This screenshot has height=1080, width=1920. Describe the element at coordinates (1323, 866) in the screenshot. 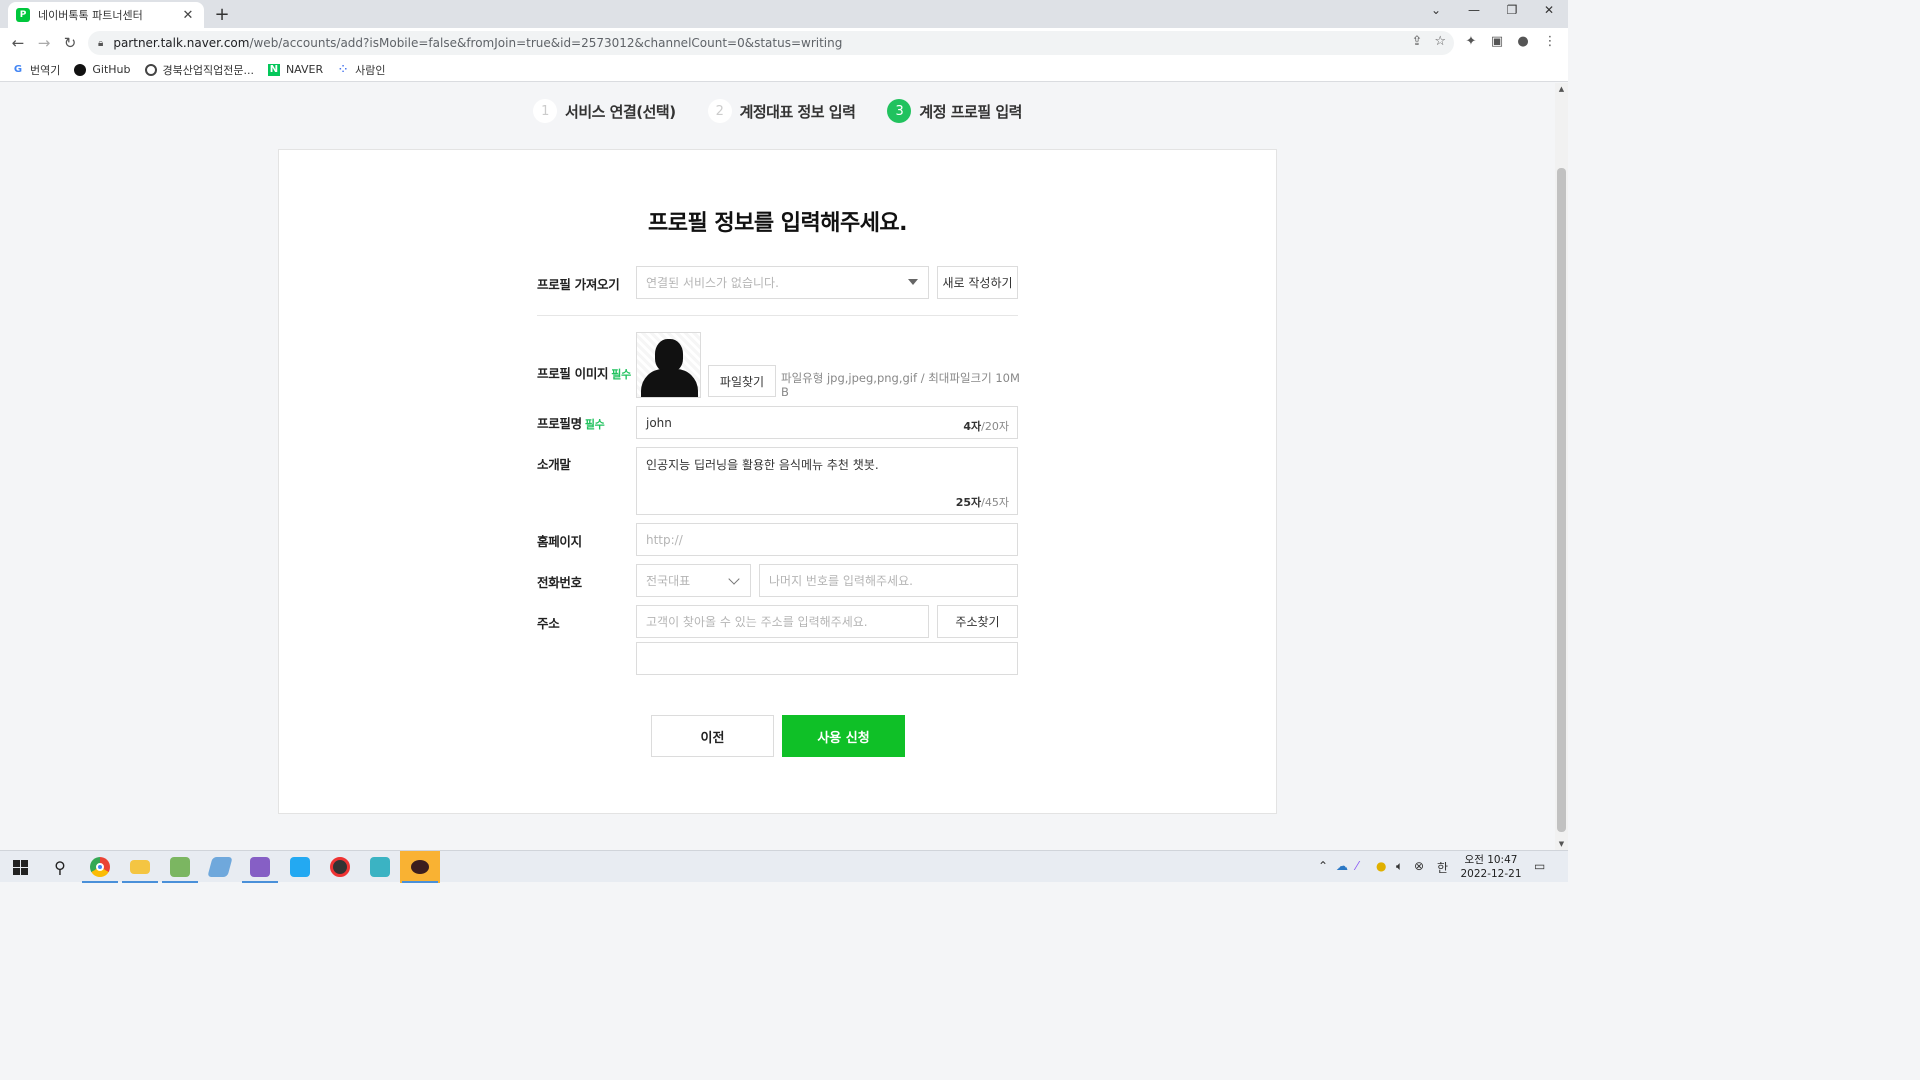

I see `tray-chevron-up-icon: ⌃` at that location.